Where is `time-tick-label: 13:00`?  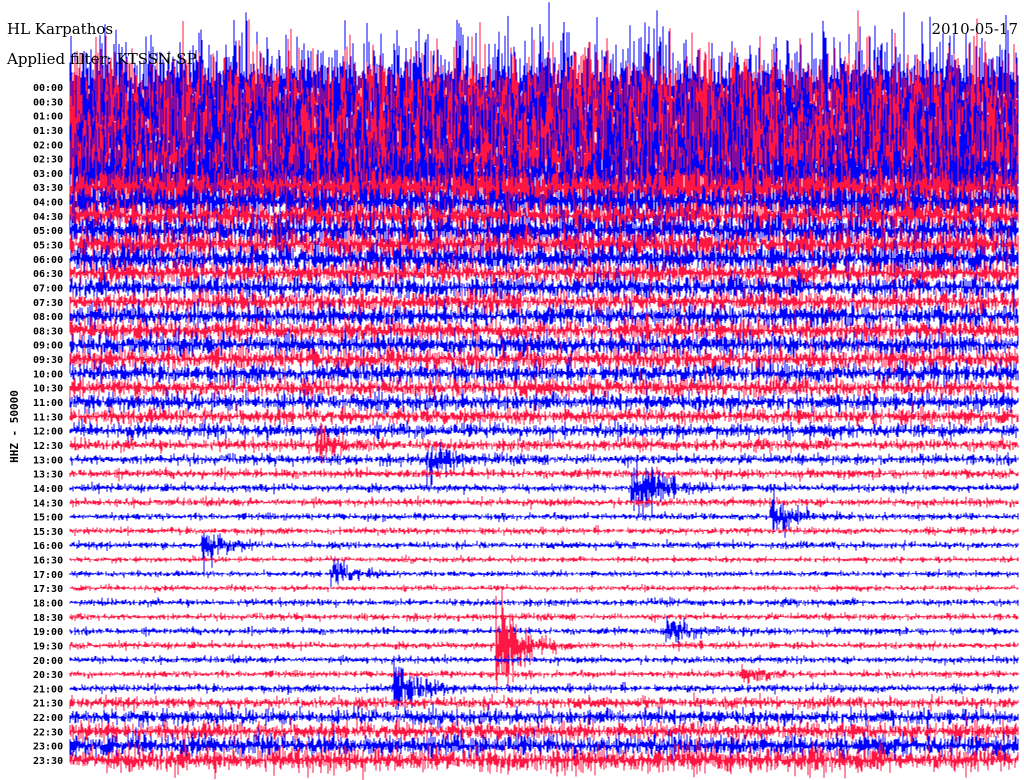 time-tick-label: 13:00 is located at coordinates (48, 460).